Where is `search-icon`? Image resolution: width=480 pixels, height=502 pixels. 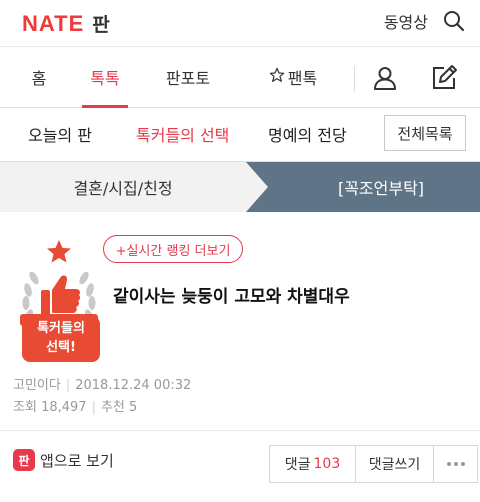 search-icon is located at coordinates (454, 21).